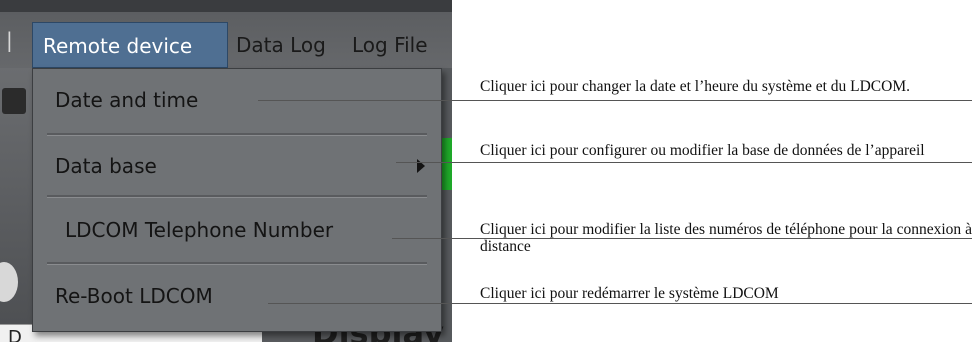  What do you see at coordinates (390, 45) in the screenshot?
I see `menu-log-file: Log File` at bounding box center [390, 45].